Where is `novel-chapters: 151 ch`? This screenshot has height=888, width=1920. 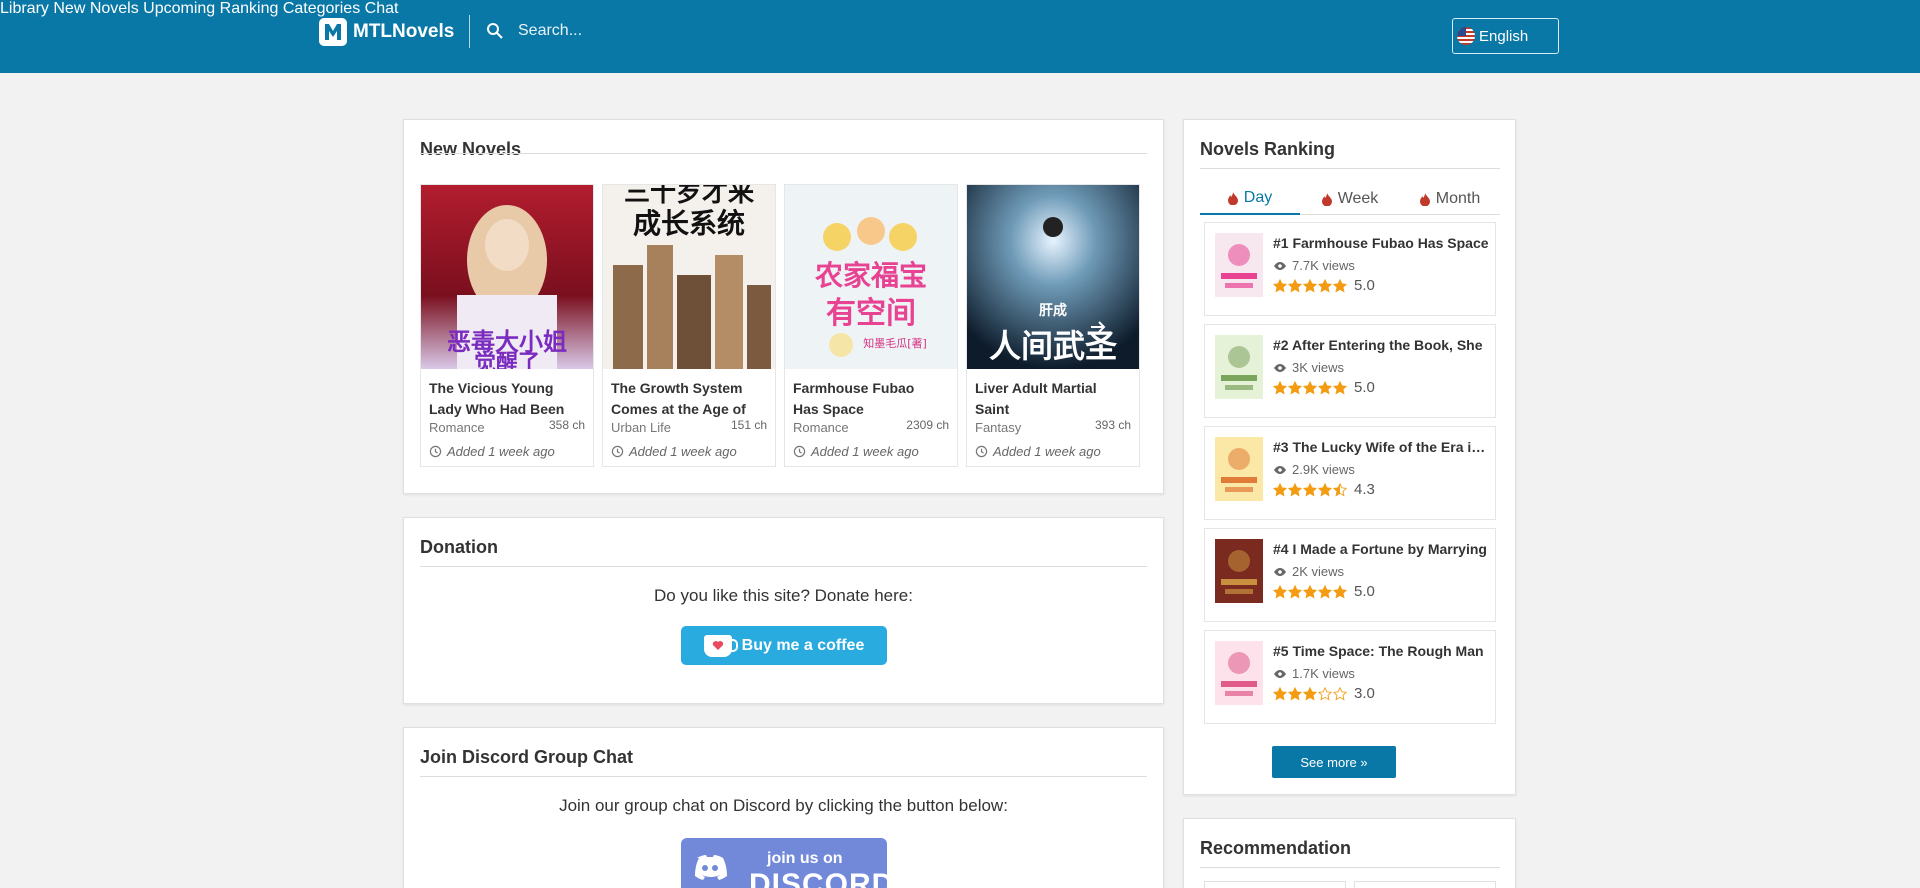 novel-chapters: 151 ch is located at coordinates (748, 425).